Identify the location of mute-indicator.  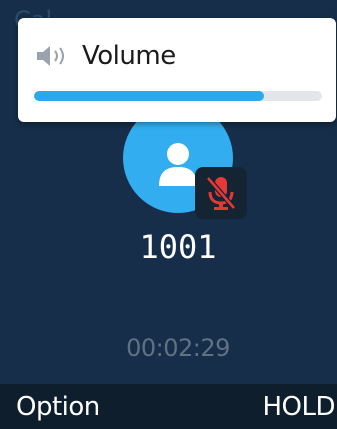
(221, 193).